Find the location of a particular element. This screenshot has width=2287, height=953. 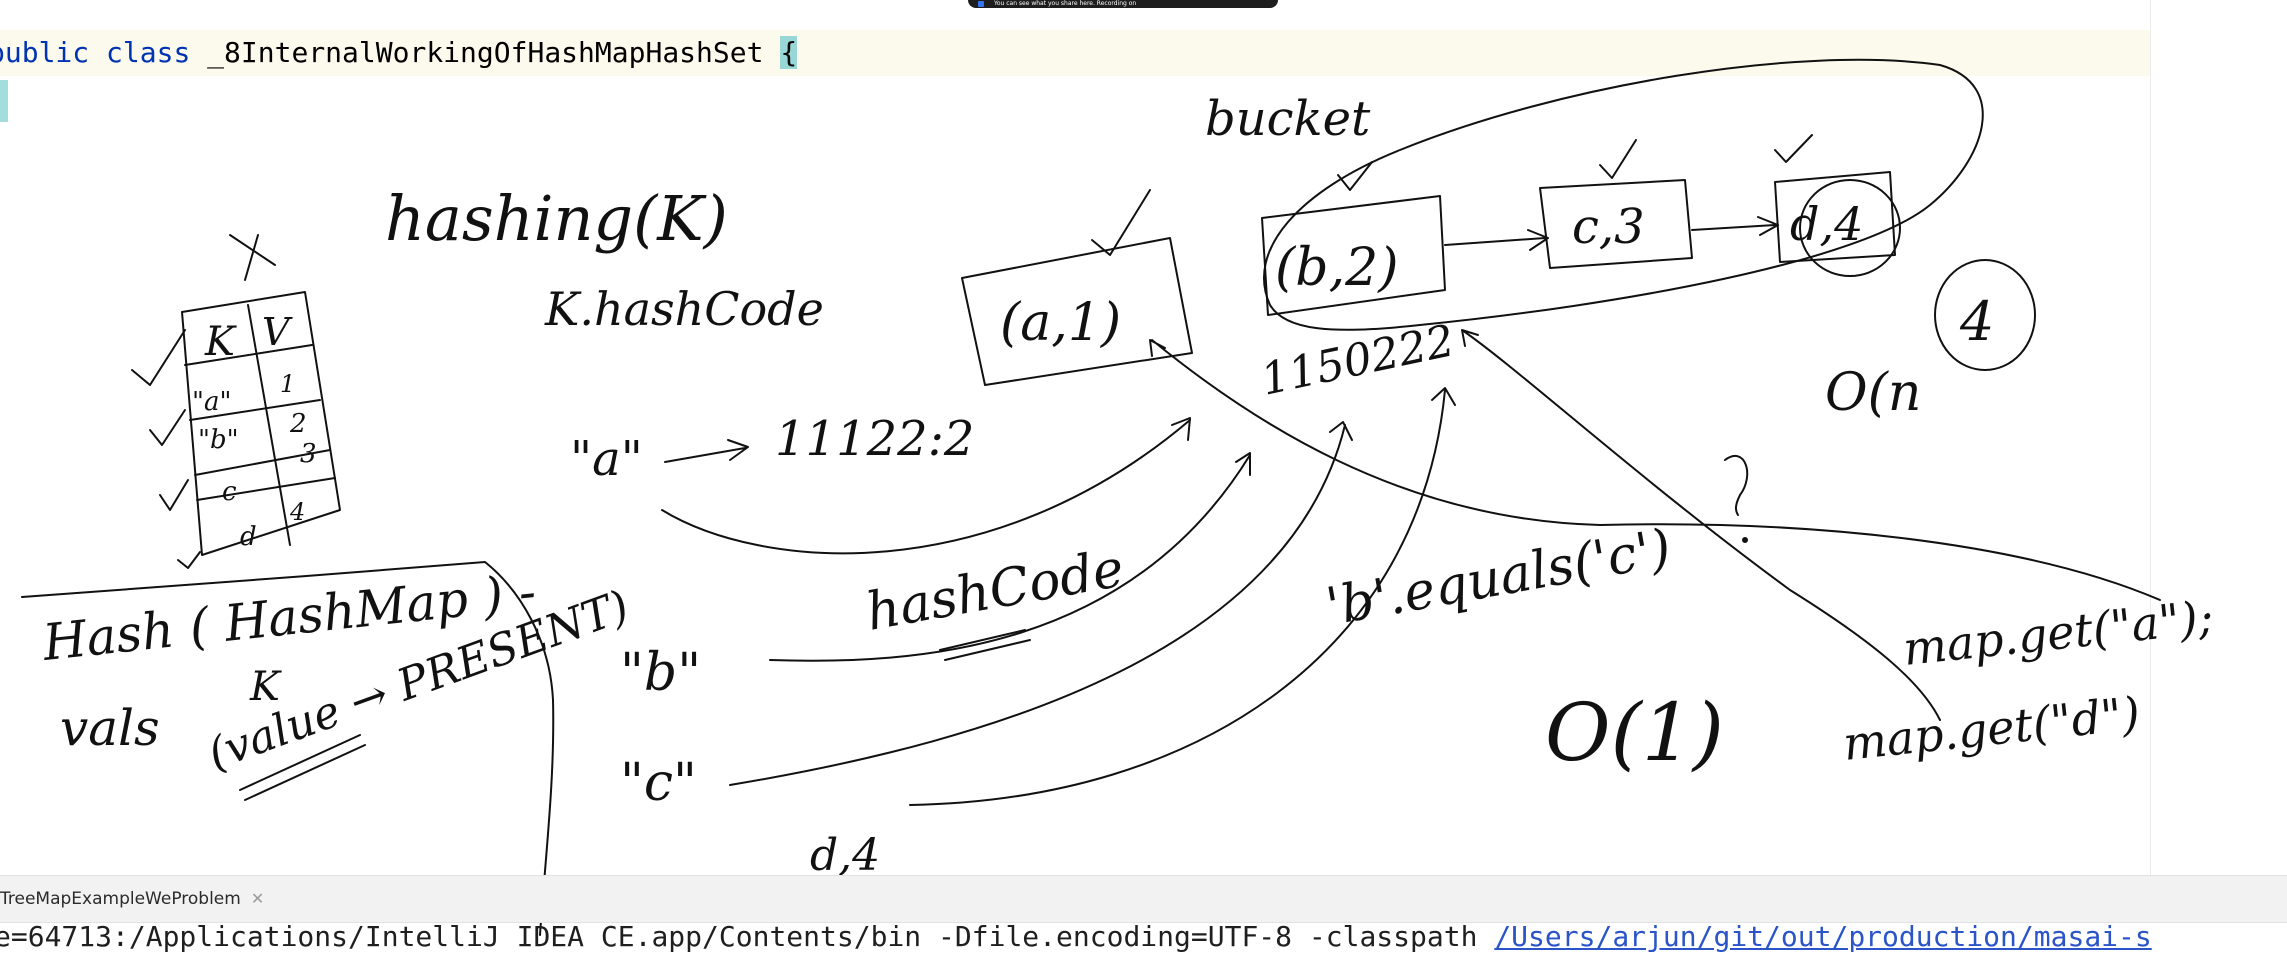

share-indicator-icon is located at coordinates (981, 4).